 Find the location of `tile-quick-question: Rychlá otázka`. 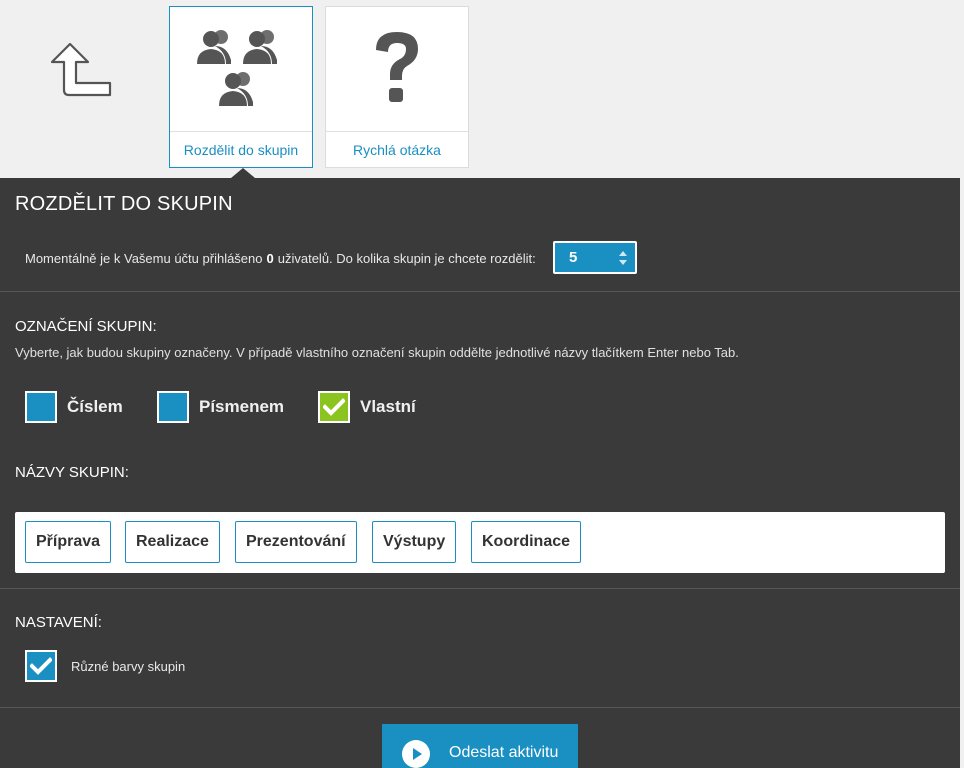

tile-quick-question: Rychlá otázka is located at coordinates (397, 87).